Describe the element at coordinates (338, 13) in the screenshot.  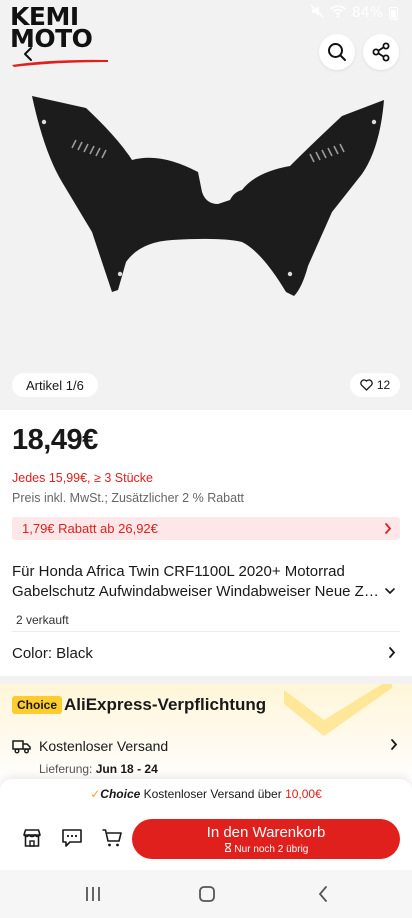
I see `wifi-icon` at that location.